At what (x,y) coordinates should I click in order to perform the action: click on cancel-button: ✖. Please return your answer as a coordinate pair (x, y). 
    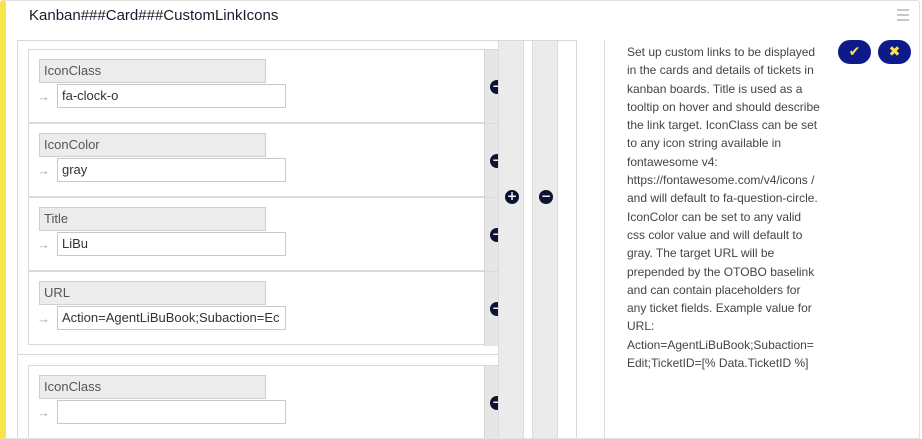
    Looking at the image, I should click on (894, 52).